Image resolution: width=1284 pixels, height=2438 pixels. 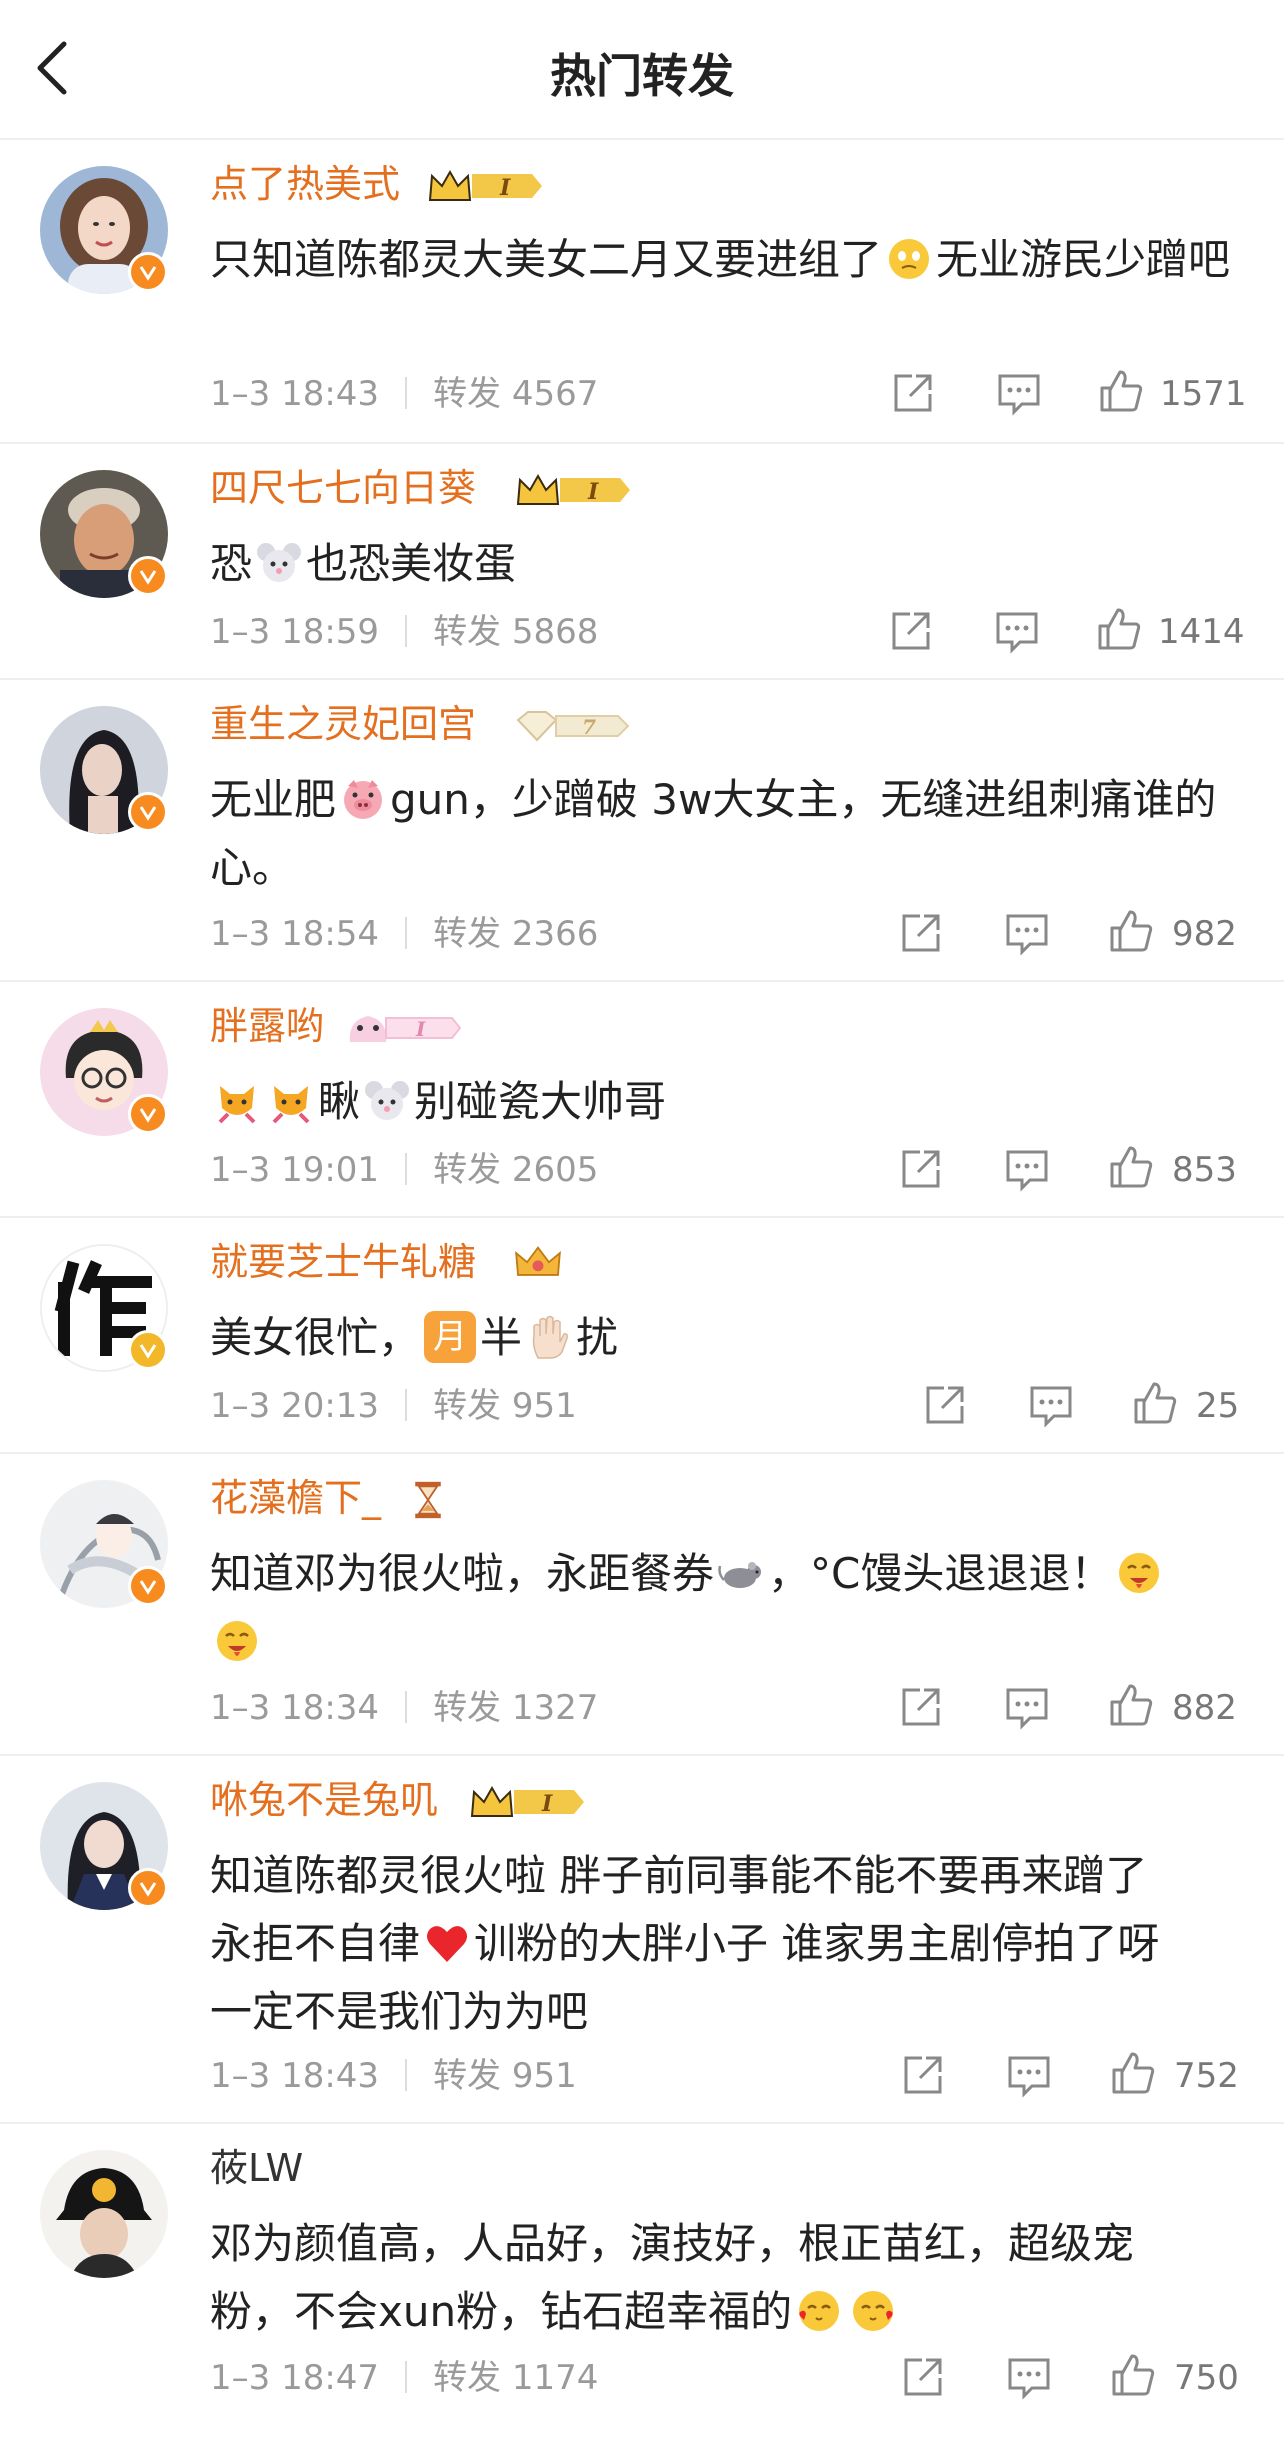 I want to click on post-meta: 1–3 19:01 转发 2605, so click(x=404, y=1170).